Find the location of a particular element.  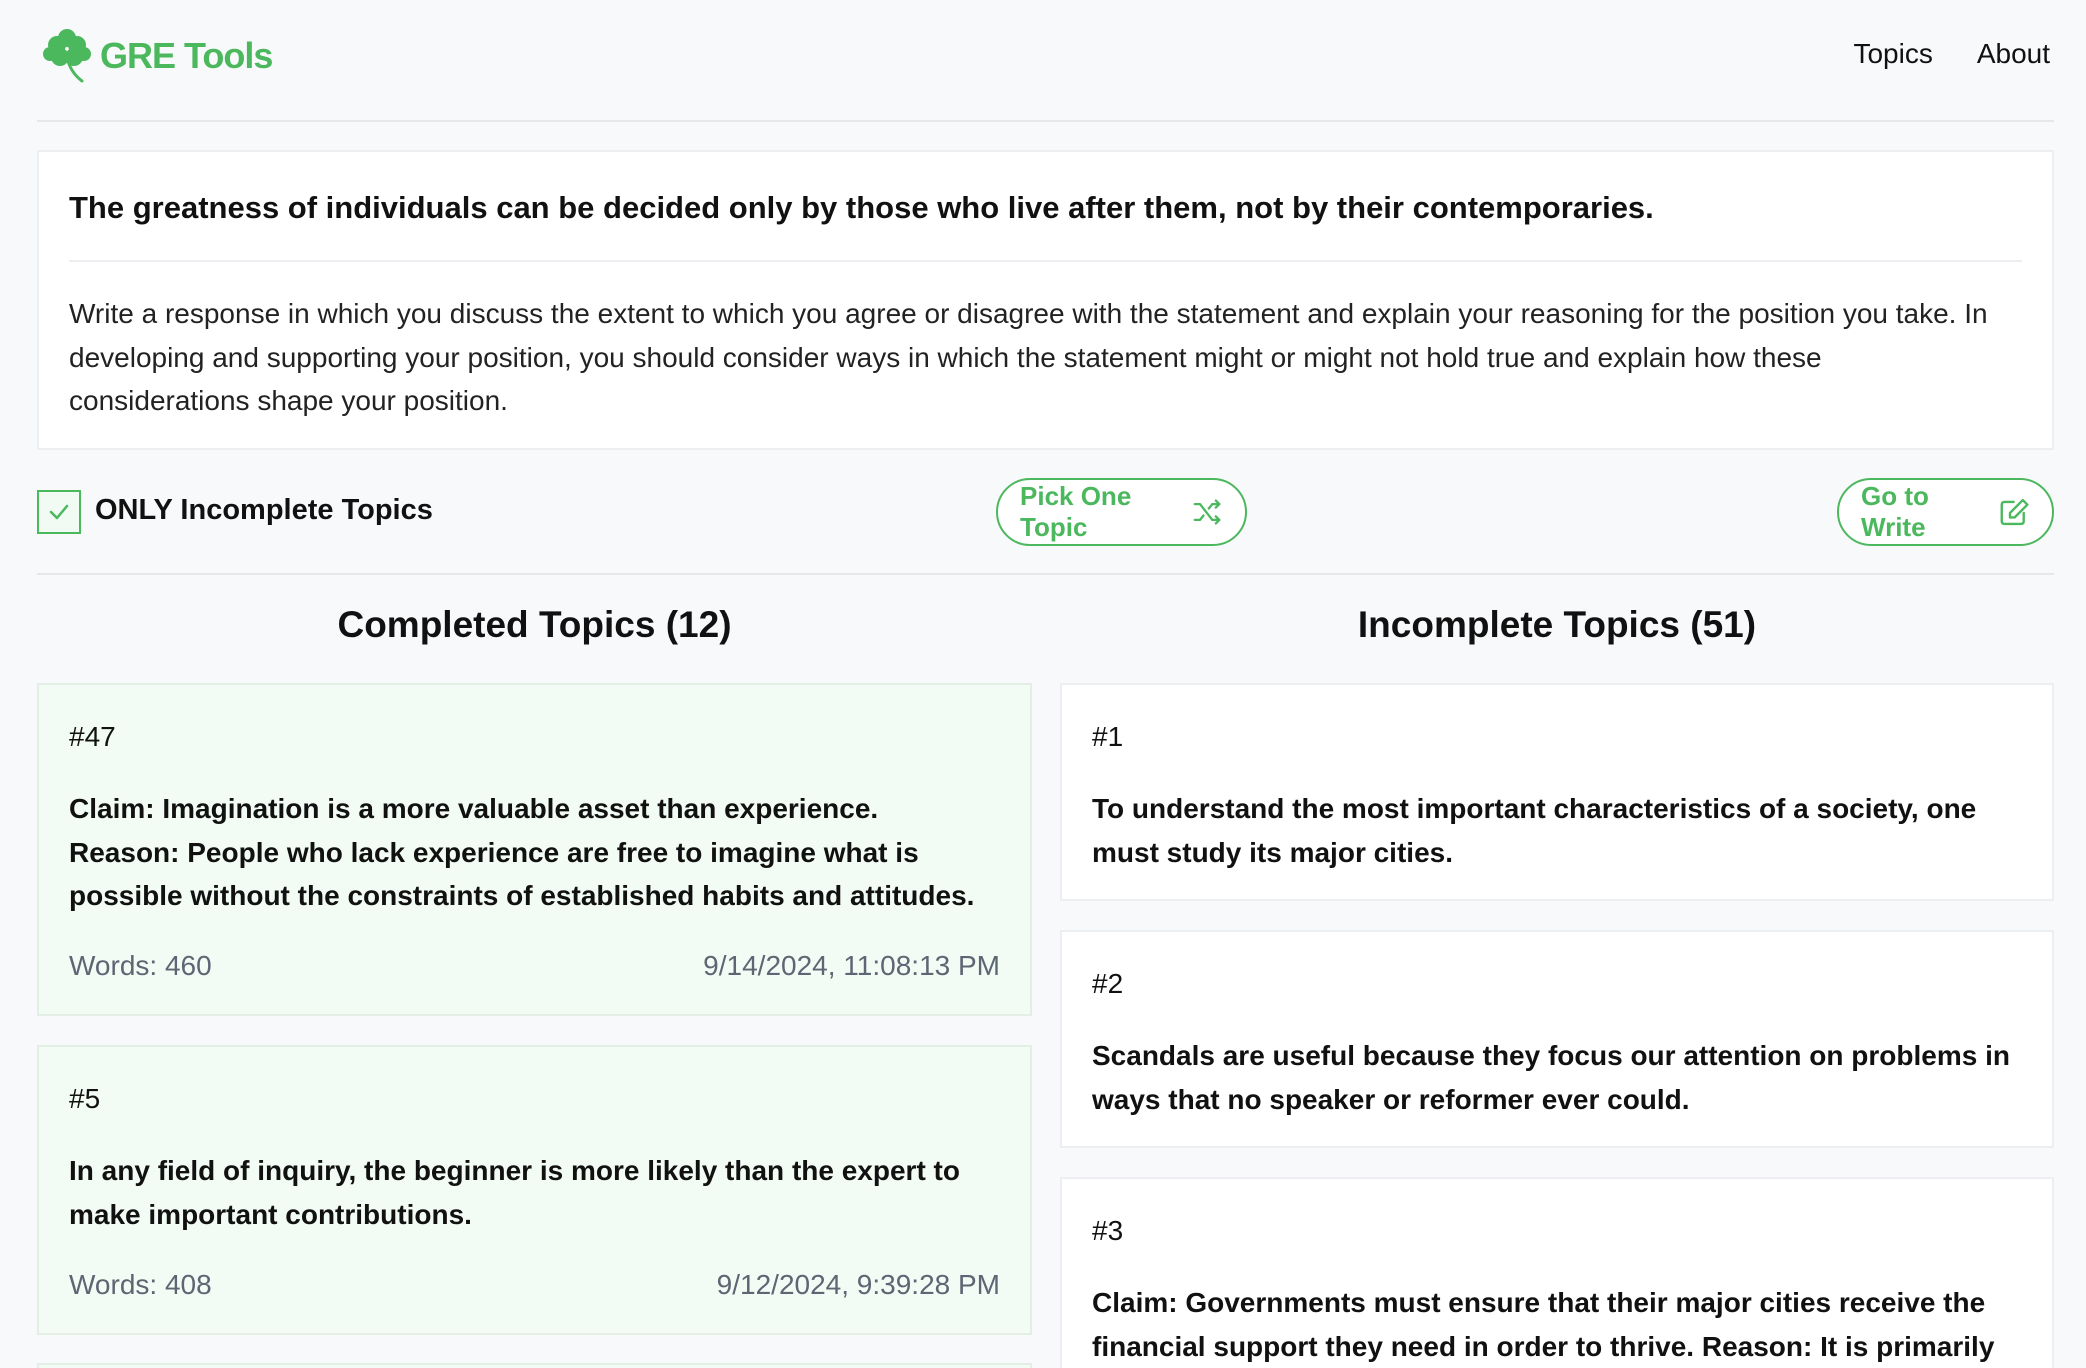

topic-number: #2 is located at coordinates (1108, 983).